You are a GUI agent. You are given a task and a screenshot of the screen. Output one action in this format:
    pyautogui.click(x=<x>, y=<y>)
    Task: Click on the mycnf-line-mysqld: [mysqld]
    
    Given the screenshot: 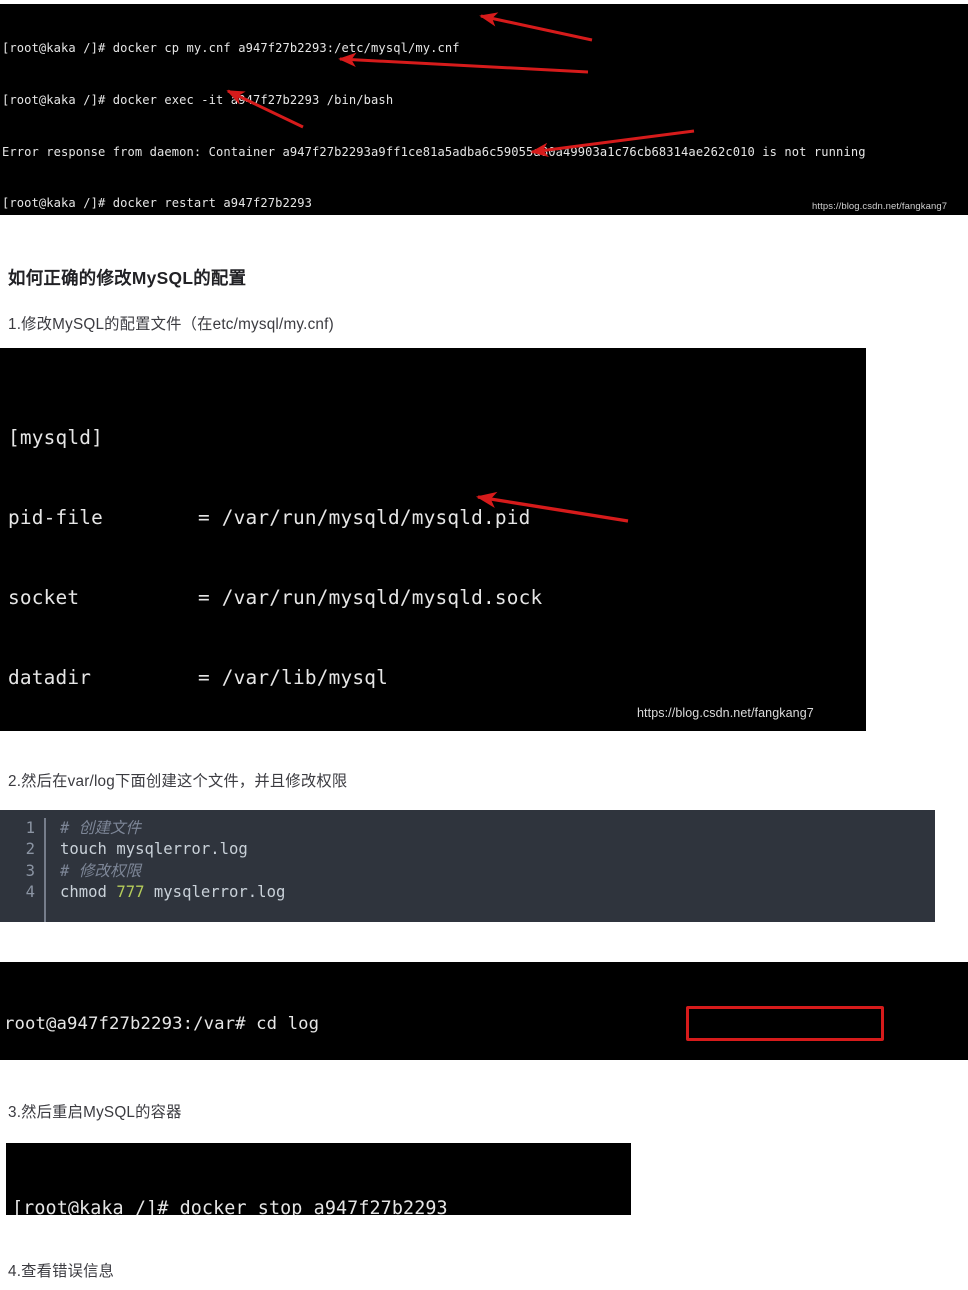 What is the action you would take?
    pyautogui.click(x=55, y=438)
    